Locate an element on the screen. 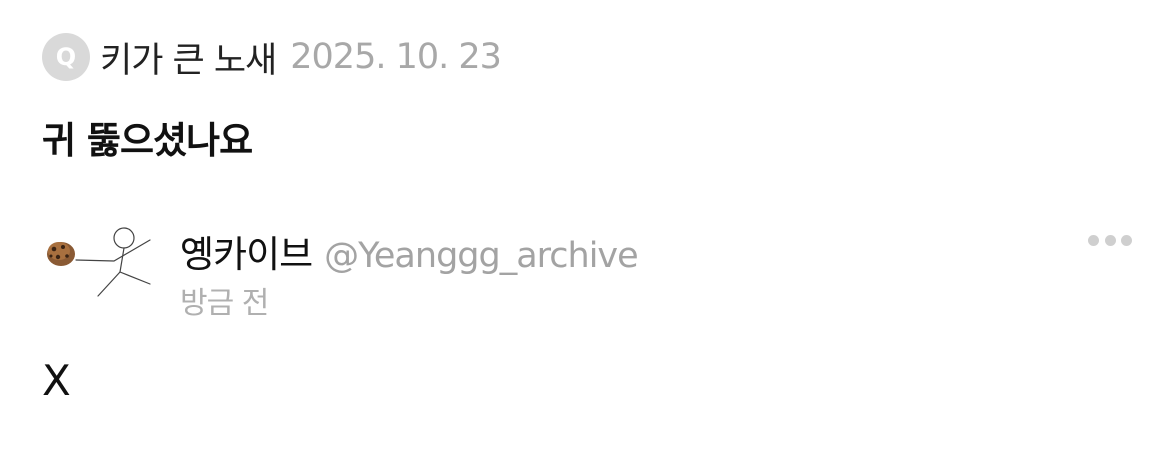  answer-timestamp: 방금 전 is located at coordinates (224, 303).